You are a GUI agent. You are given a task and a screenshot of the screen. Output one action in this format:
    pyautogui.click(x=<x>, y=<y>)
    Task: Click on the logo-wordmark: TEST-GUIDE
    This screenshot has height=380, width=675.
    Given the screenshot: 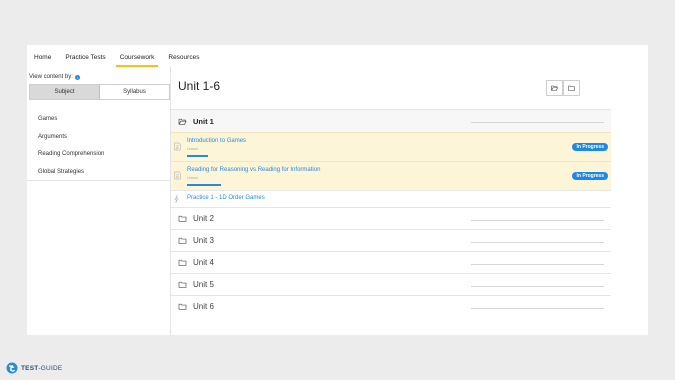 What is the action you would take?
    pyautogui.click(x=42, y=368)
    